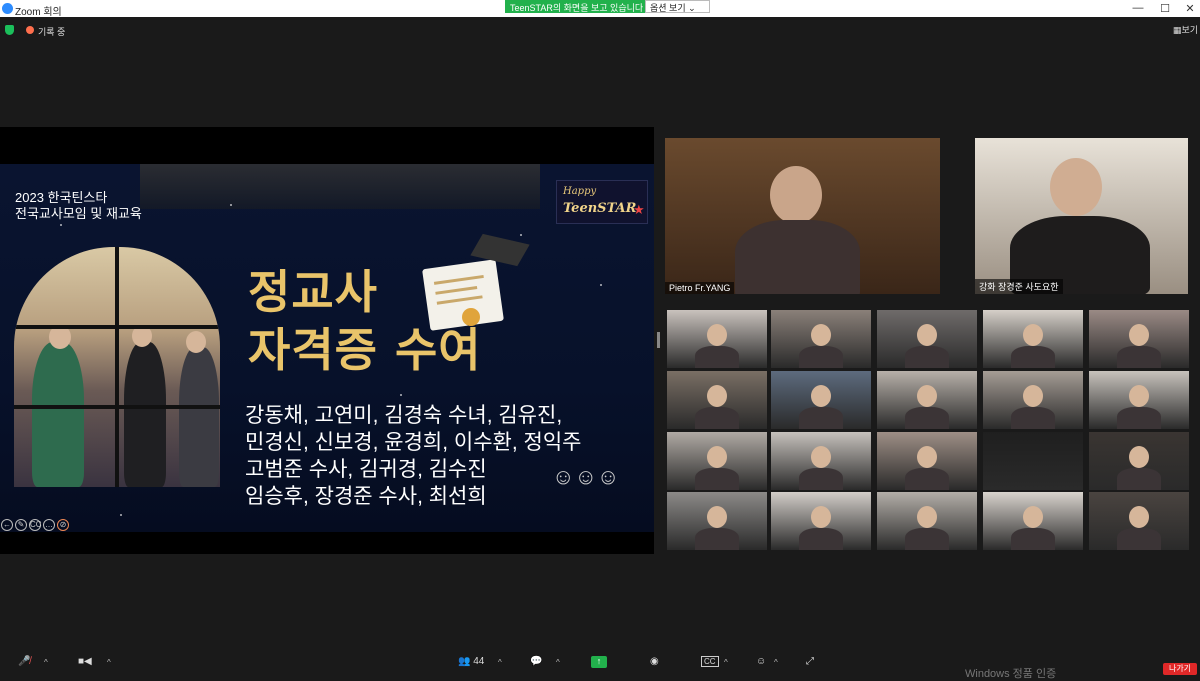 The width and height of the screenshot is (1200, 681). Describe the element at coordinates (479, 661) in the screenshot. I see `participants-count: 44` at that location.